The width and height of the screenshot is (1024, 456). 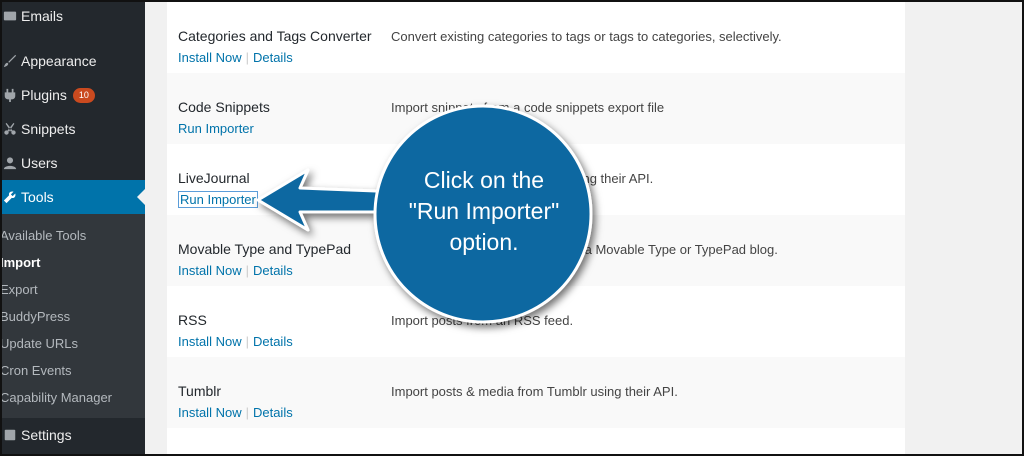 What do you see at coordinates (10, 95) in the screenshot?
I see `plugin-icon` at bounding box center [10, 95].